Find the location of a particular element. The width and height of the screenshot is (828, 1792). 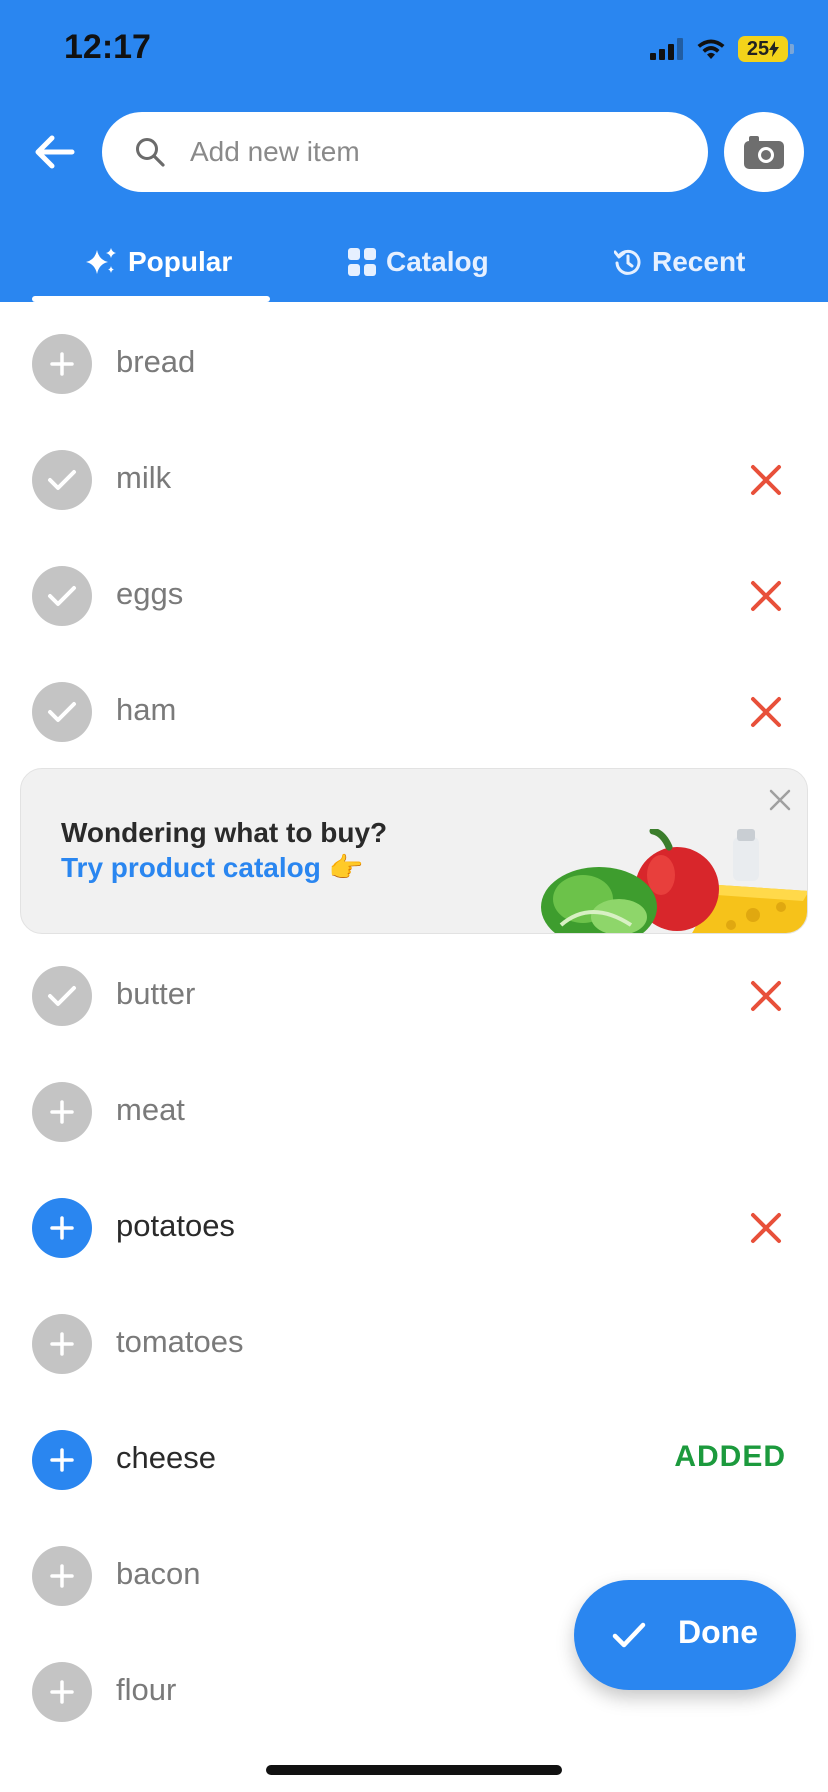

done-button: Done is located at coordinates (685, 1635).